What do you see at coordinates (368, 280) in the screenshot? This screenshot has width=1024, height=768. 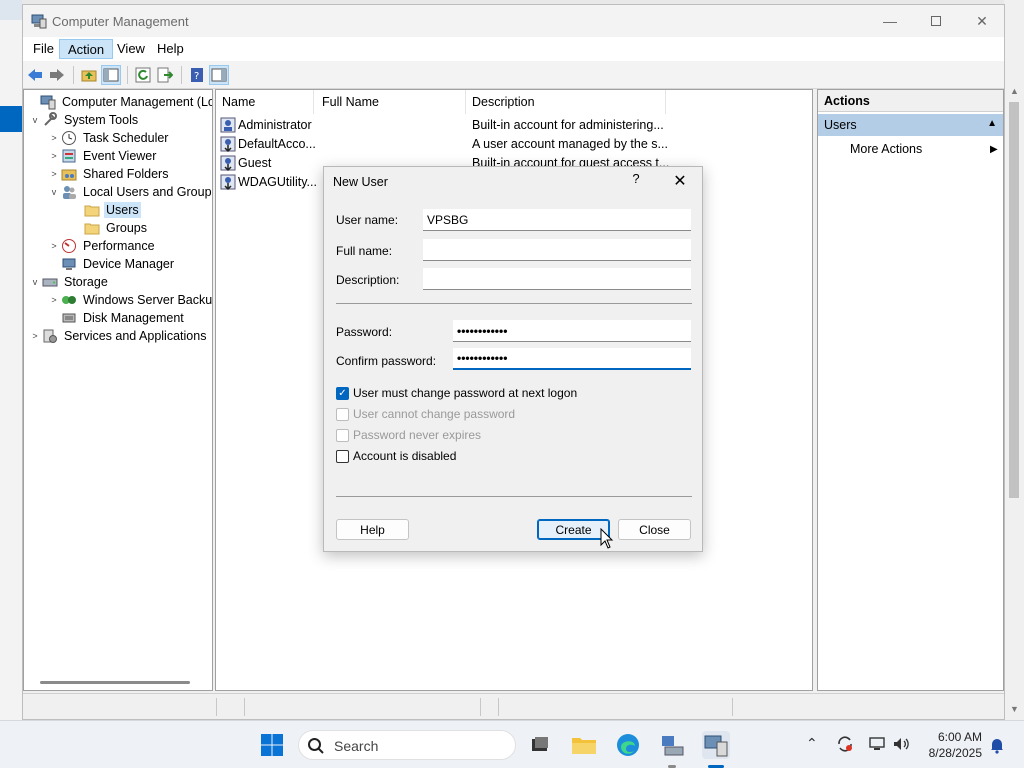 I see `description-label: Description:` at bounding box center [368, 280].